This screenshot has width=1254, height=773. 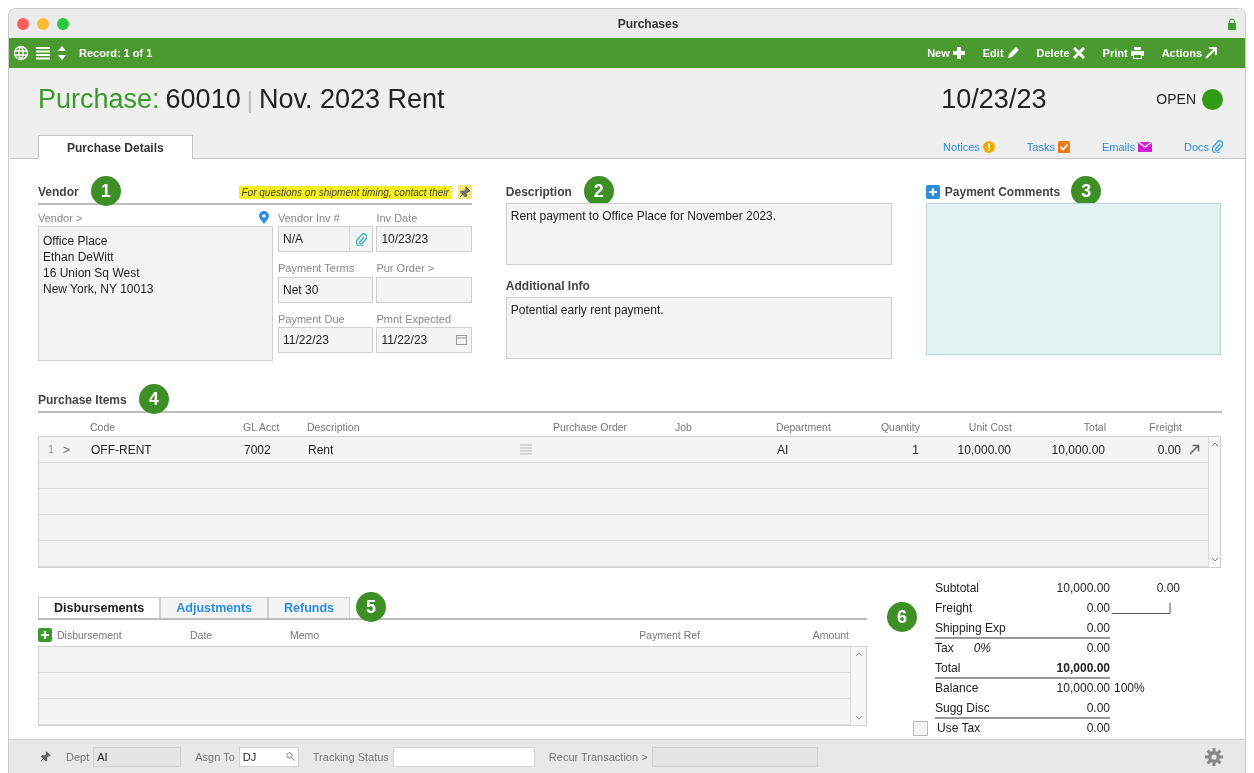 I want to click on section-heading: Purchase Items, so click(x=82, y=400).